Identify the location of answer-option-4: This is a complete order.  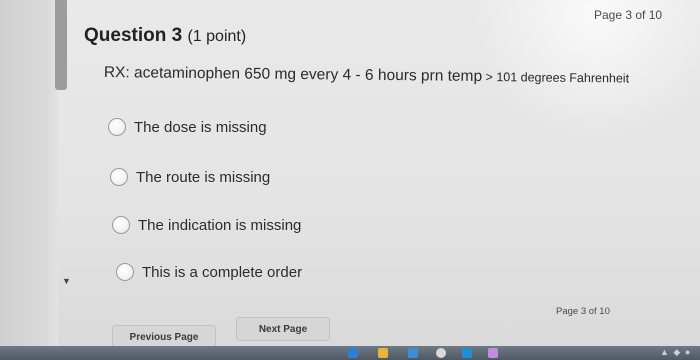
(209, 272).